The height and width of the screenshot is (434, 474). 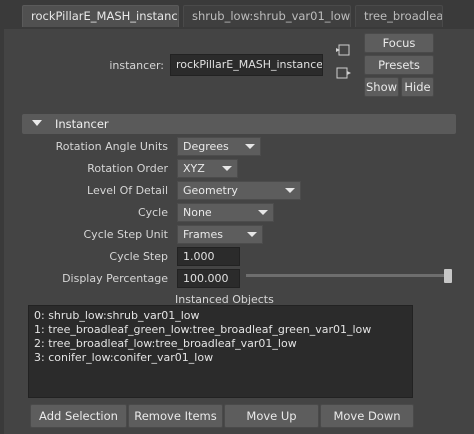 I want to click on move-down-button: Move Down, so click(x=367, y=416).